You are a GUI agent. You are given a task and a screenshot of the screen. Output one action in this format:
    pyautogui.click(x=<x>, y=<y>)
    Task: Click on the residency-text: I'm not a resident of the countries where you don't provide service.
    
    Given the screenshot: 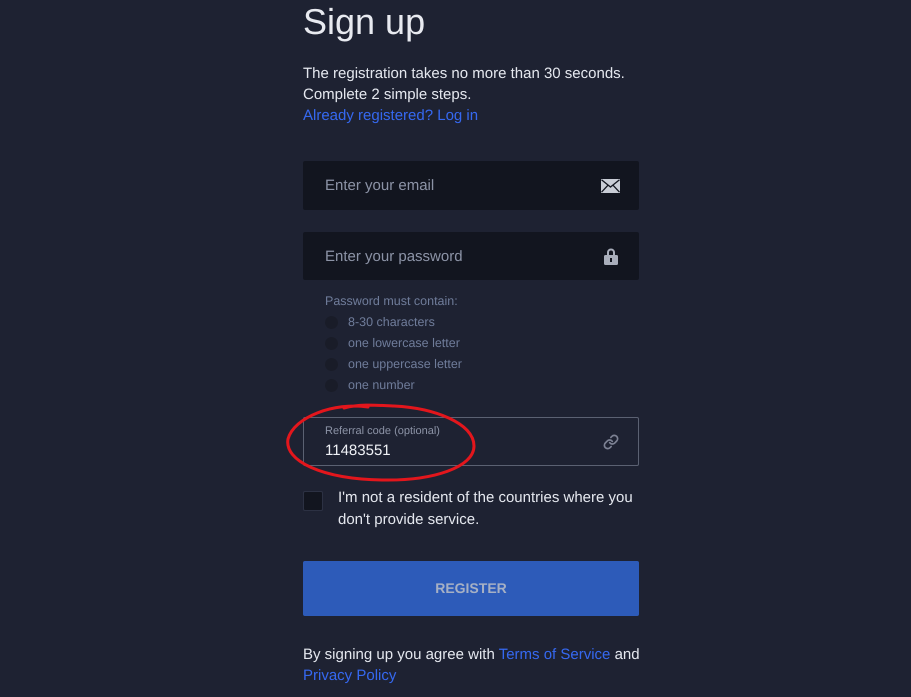 What is the action you would take?
    pyautogui.click(x=486, y=509)
    